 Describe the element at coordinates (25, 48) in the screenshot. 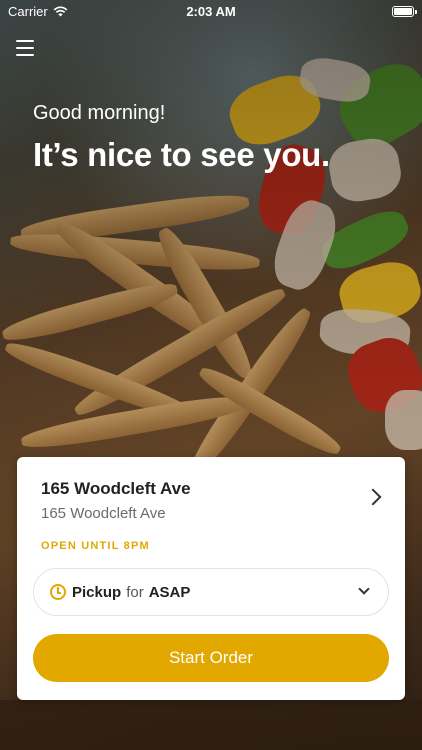

I see `hamburger-menu-icon` at that location.